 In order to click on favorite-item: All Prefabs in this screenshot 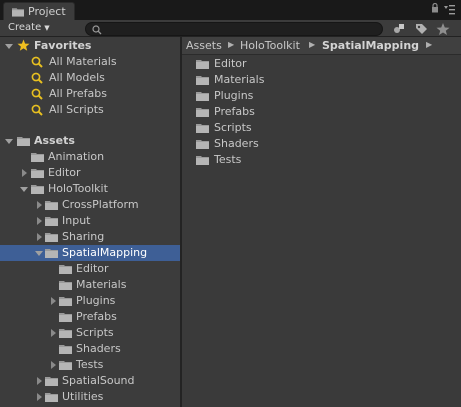, I will do `click(90, 94)`.